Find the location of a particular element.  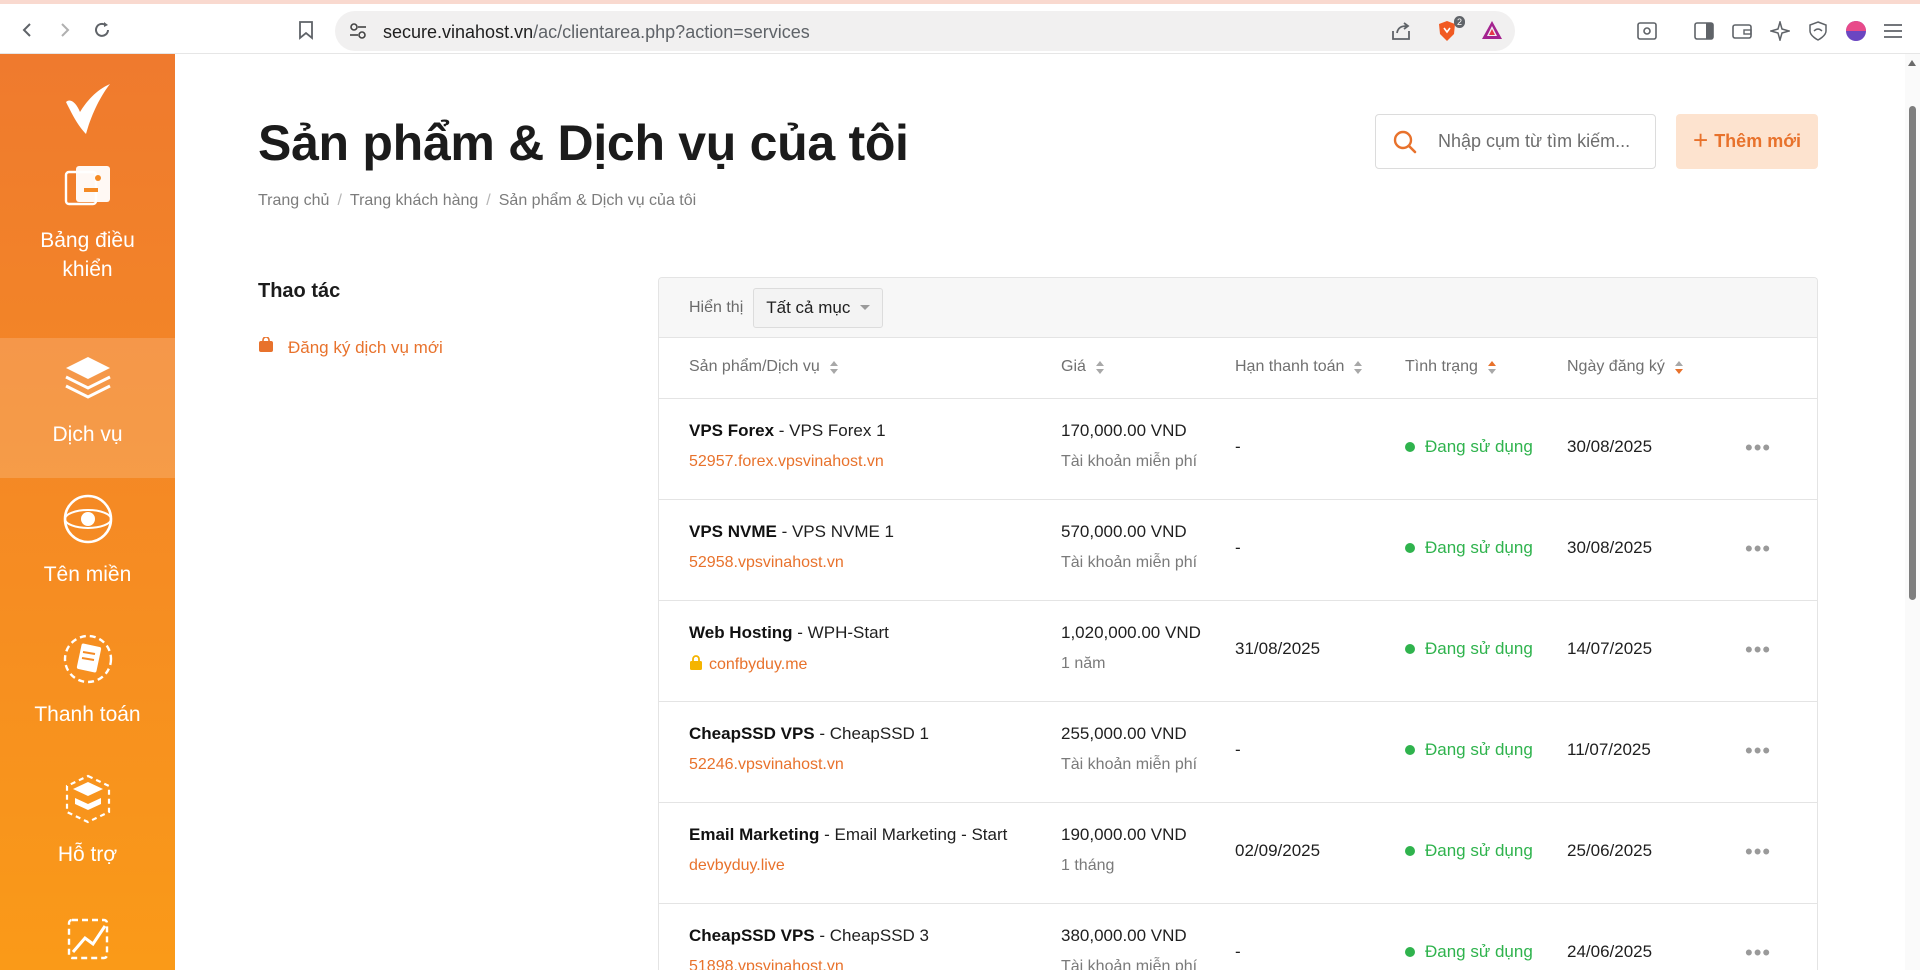

filter-select: Tất cả mục is located at coordinates (818, 307).